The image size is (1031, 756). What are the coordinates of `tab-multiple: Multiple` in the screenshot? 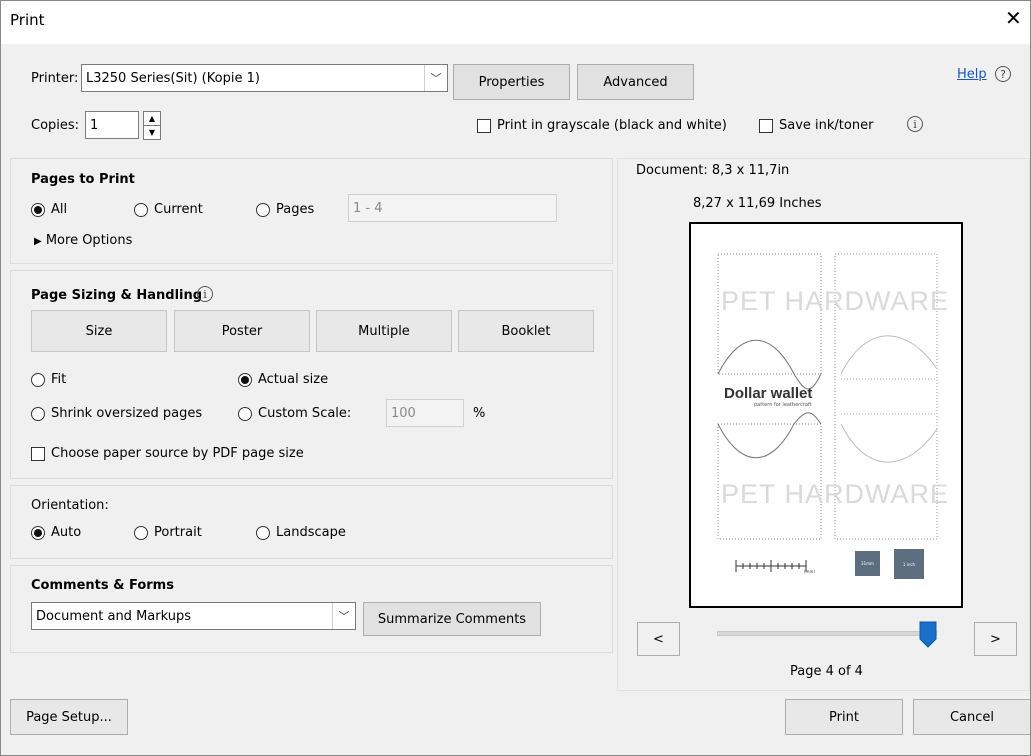 It's located at (384, 331).